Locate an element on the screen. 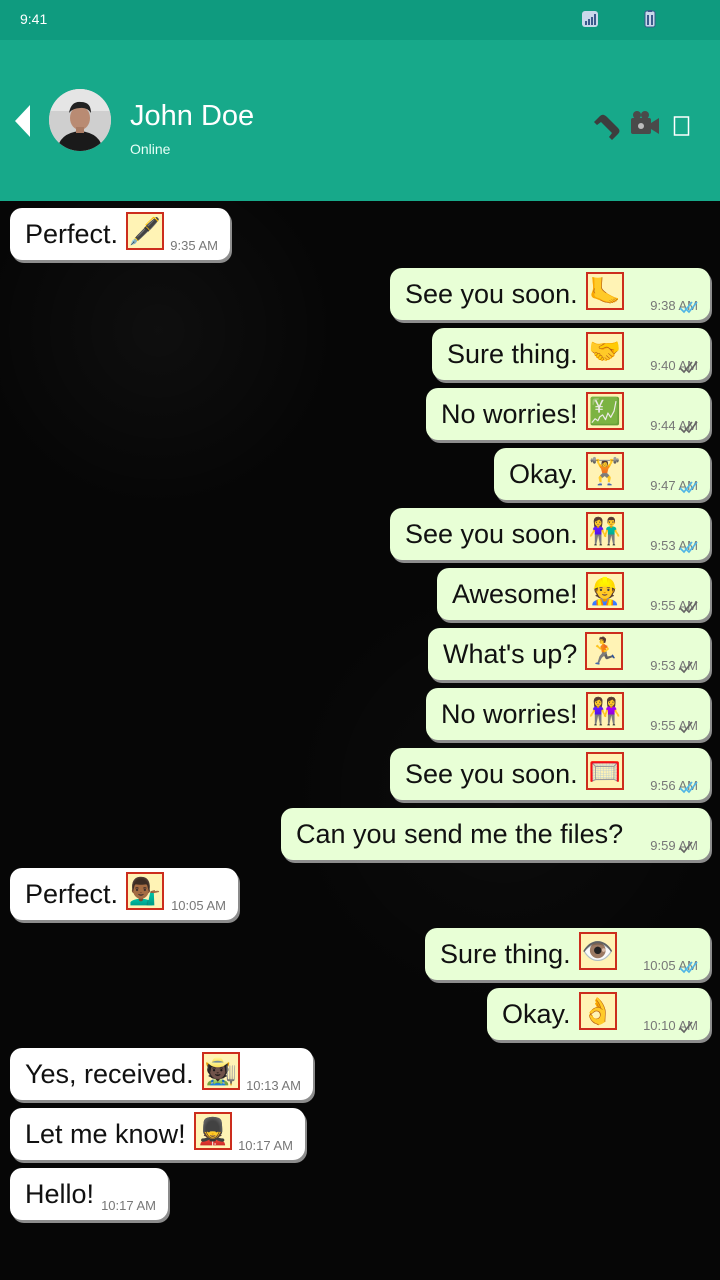  message-text: Can you send me the files? is located at coordinates (460, 834).